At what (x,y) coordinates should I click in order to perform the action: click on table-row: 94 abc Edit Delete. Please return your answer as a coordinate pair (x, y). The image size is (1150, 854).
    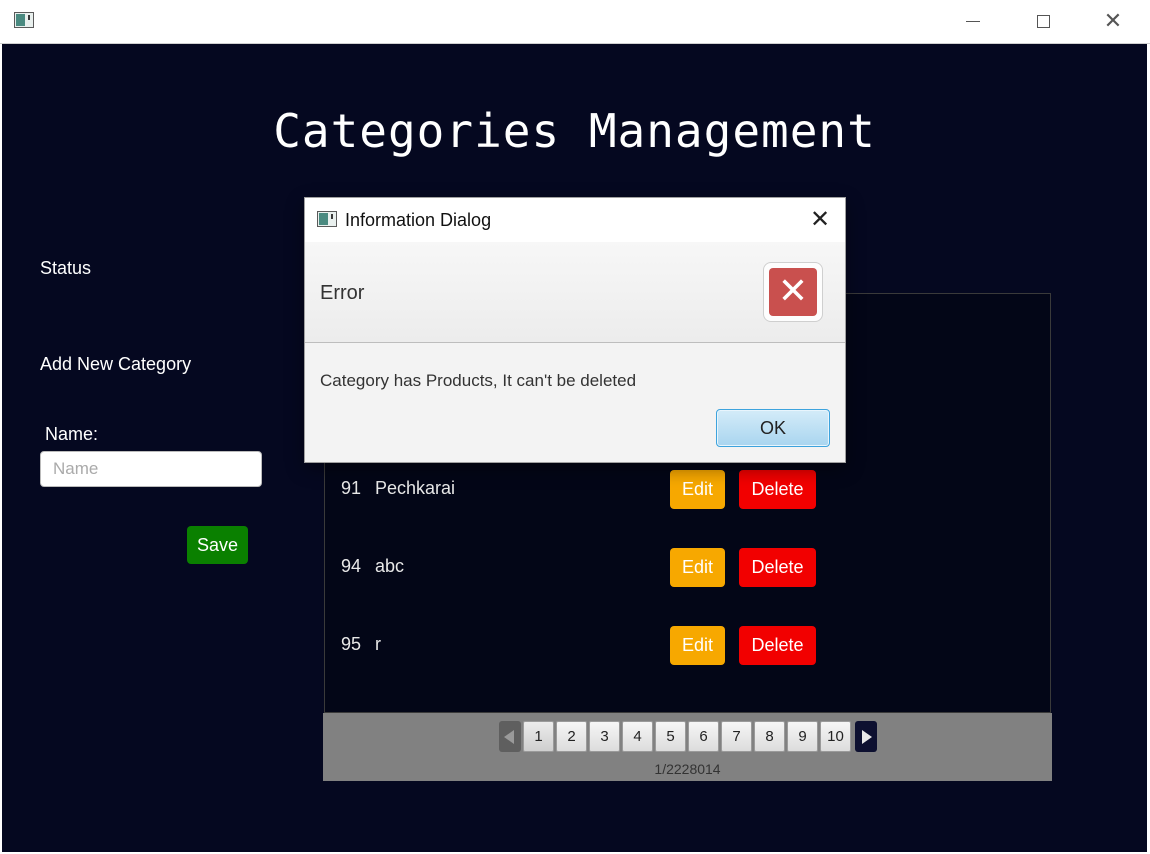
    Looking at the image, I should click on (687, 568).